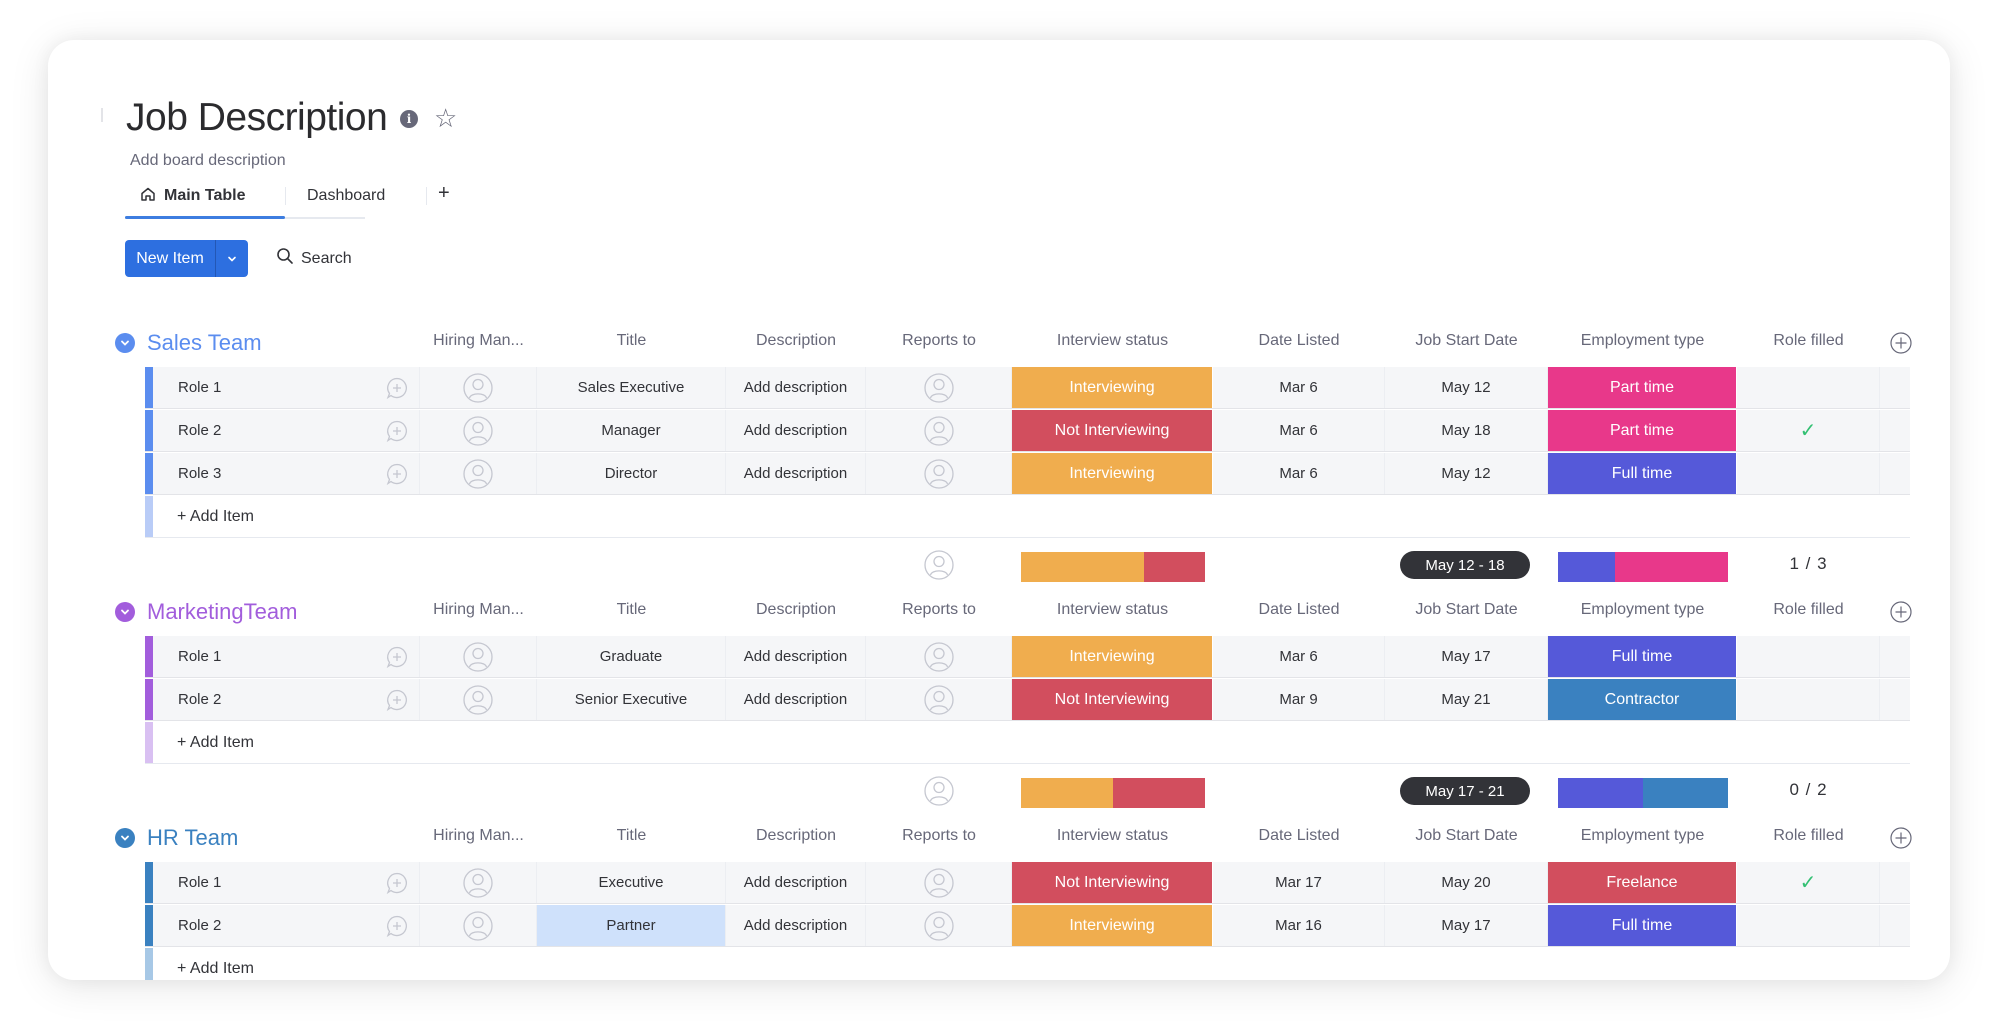 This screenshot has height=1036, width=1999. Describe the element at coordinates (222, 612) in the screenshot. I see `group-title: MarketingTeam` at that location.